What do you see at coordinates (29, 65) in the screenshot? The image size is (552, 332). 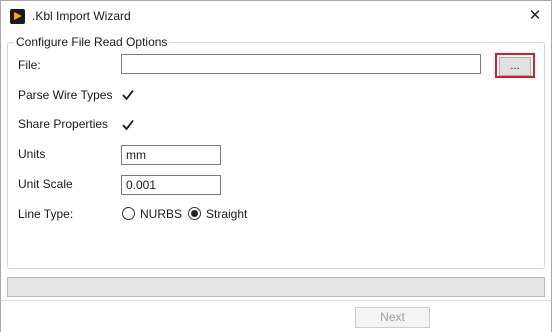 I see `file-label: File:` at bounding box center [29, 65].